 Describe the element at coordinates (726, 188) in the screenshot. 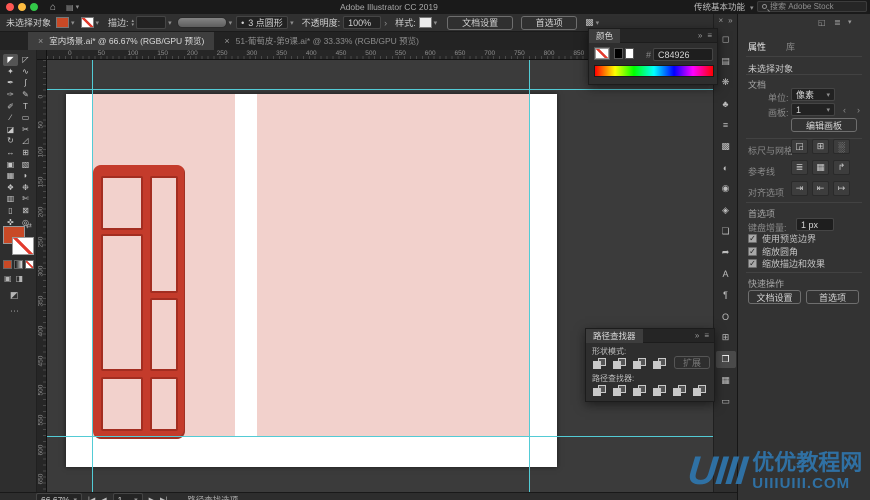

I see `appearance-panel-icon: ◉` at that location.